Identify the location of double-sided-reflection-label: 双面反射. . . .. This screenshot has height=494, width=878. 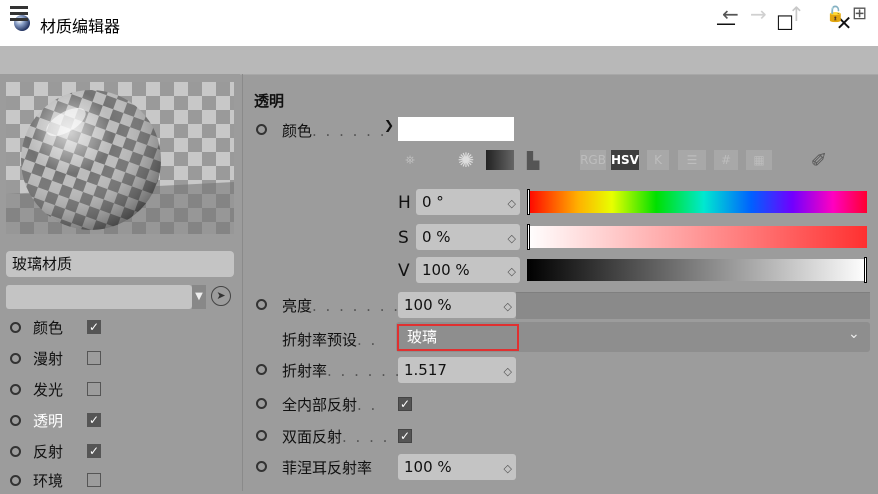
(336, 437).